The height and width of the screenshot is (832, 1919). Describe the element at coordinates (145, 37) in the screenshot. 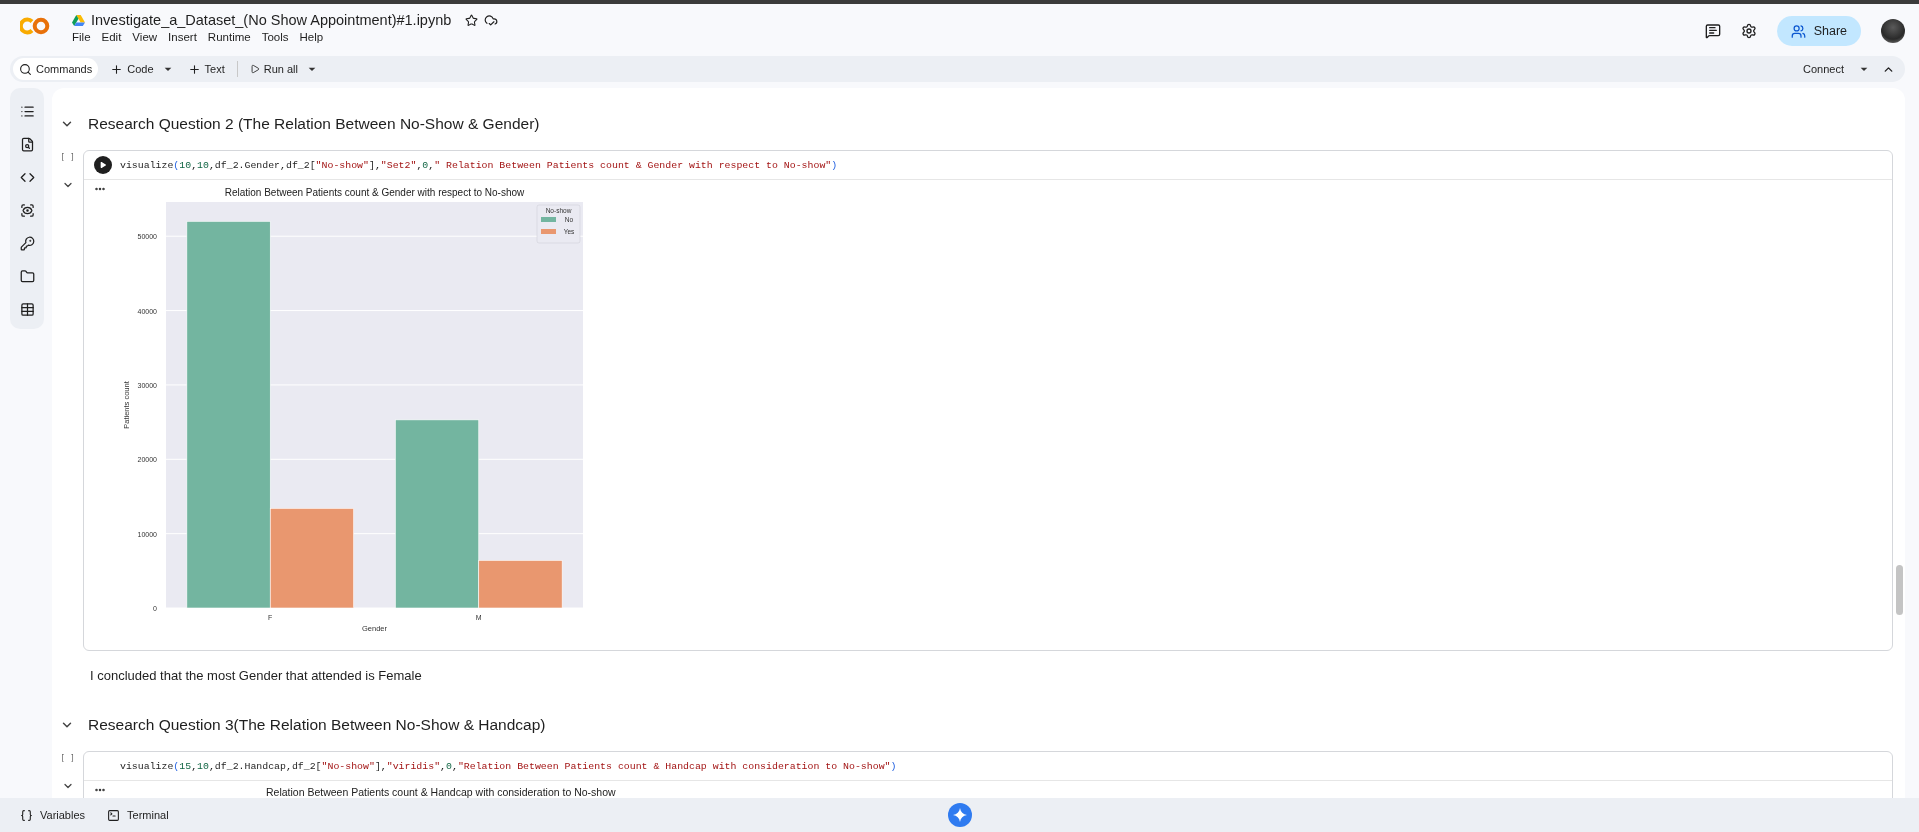

I see `menu-item: View` at that location.